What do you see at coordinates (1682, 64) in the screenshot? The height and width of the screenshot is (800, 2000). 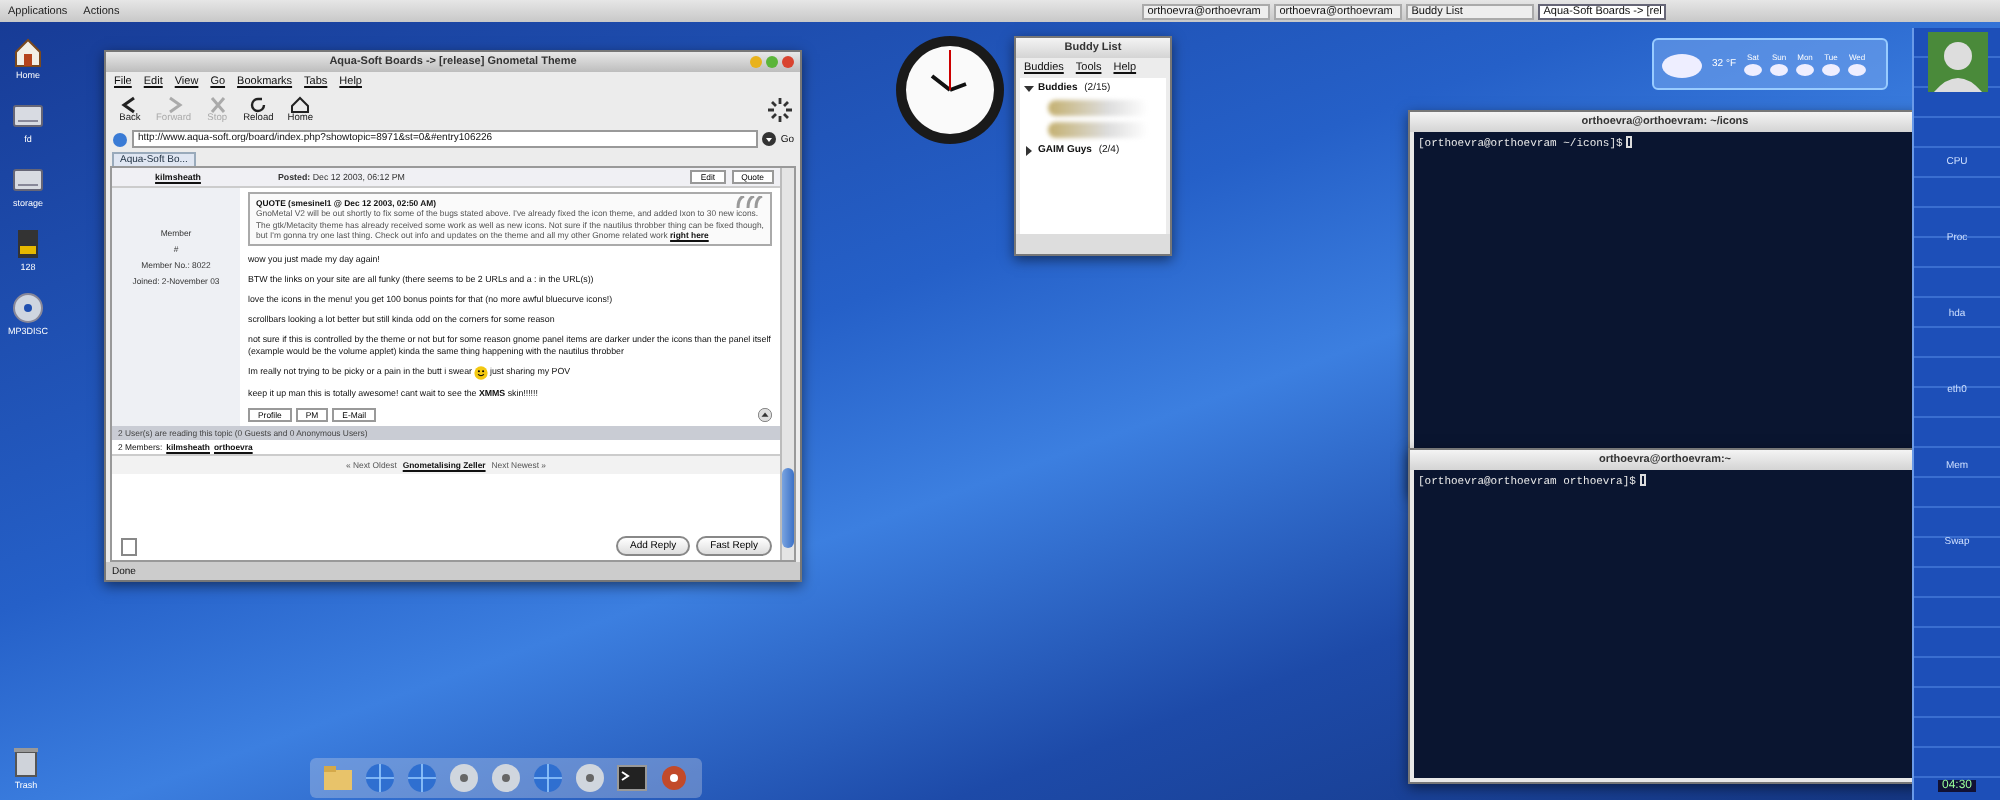 I see `cloud-icon` at bounding box center [1682, 64].